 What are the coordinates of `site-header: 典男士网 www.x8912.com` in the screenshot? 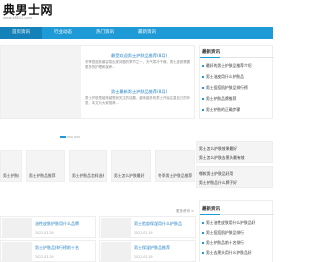 It's located at (136, 13).